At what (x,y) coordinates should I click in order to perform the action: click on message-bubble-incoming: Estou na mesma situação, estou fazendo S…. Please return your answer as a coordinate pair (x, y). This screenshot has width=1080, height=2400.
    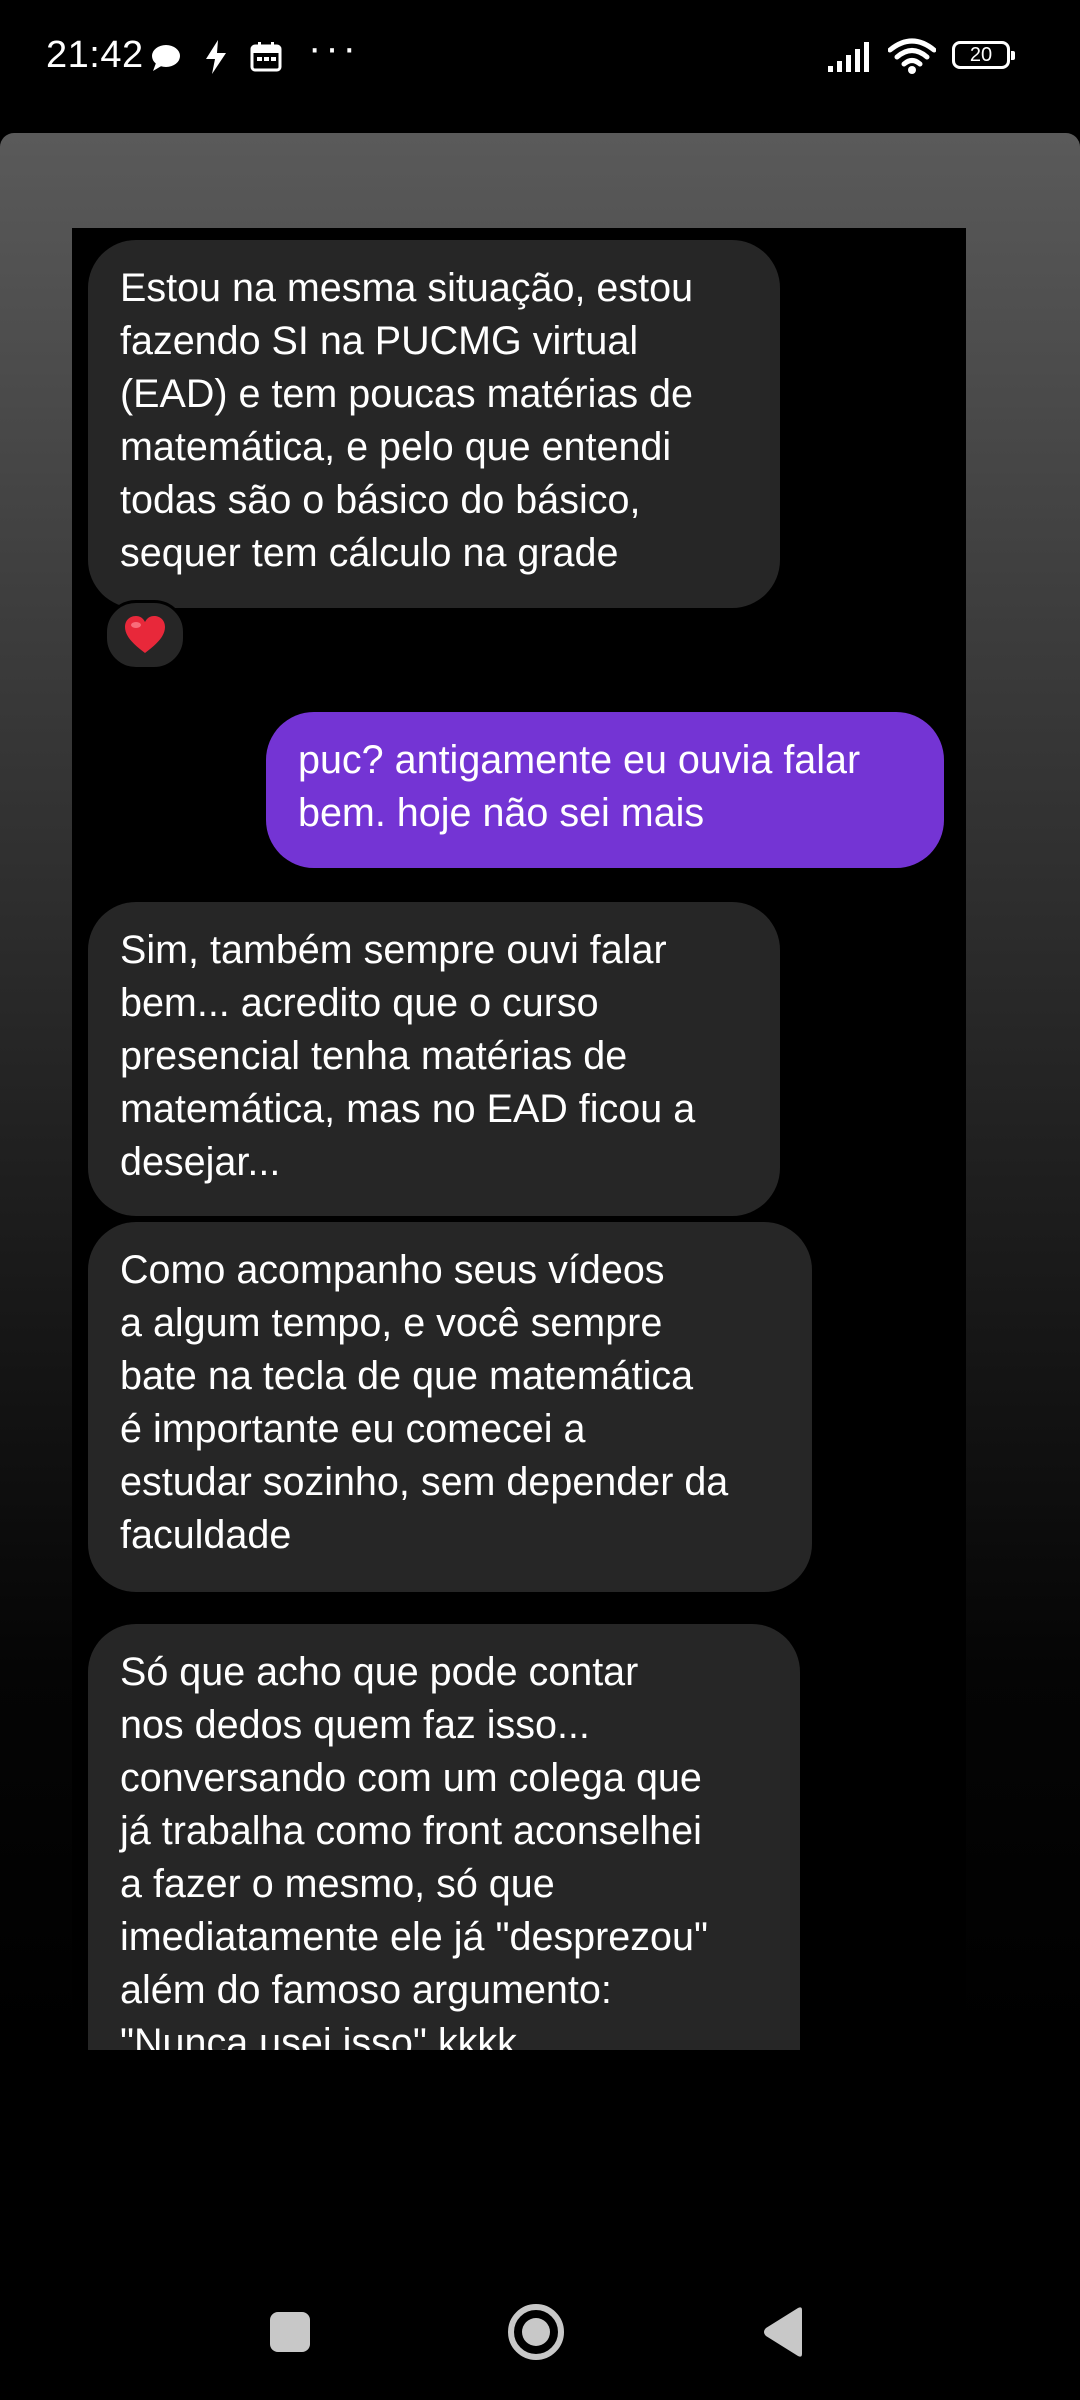
    Looking at the image, I should click on (434, 424).